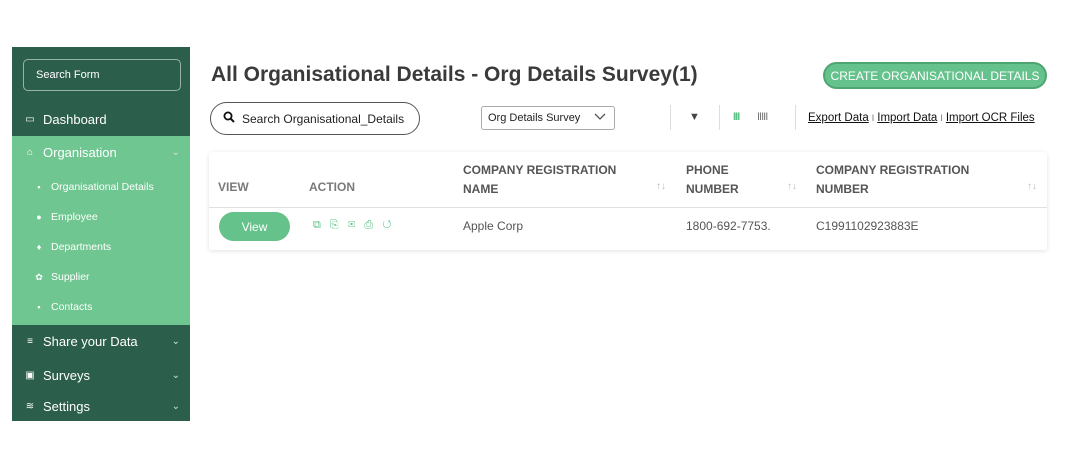  I want to click on clipboard-icon: ▣, so click(30, 375).